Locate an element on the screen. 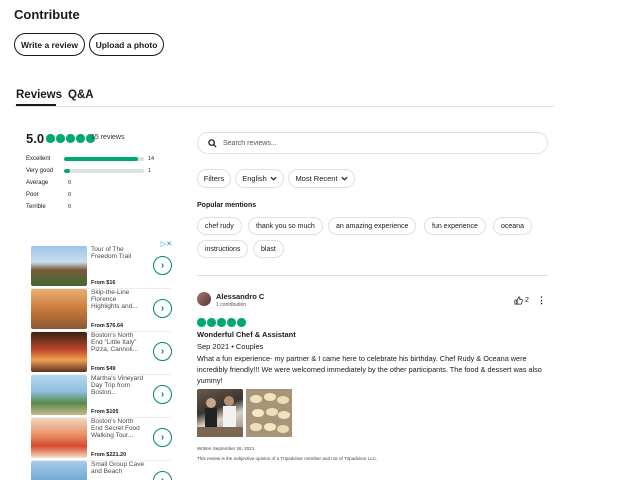 Image resolution: width=624 pixels, height=480 pixels. mention-chip: blast is located at coordinates (268, 249).